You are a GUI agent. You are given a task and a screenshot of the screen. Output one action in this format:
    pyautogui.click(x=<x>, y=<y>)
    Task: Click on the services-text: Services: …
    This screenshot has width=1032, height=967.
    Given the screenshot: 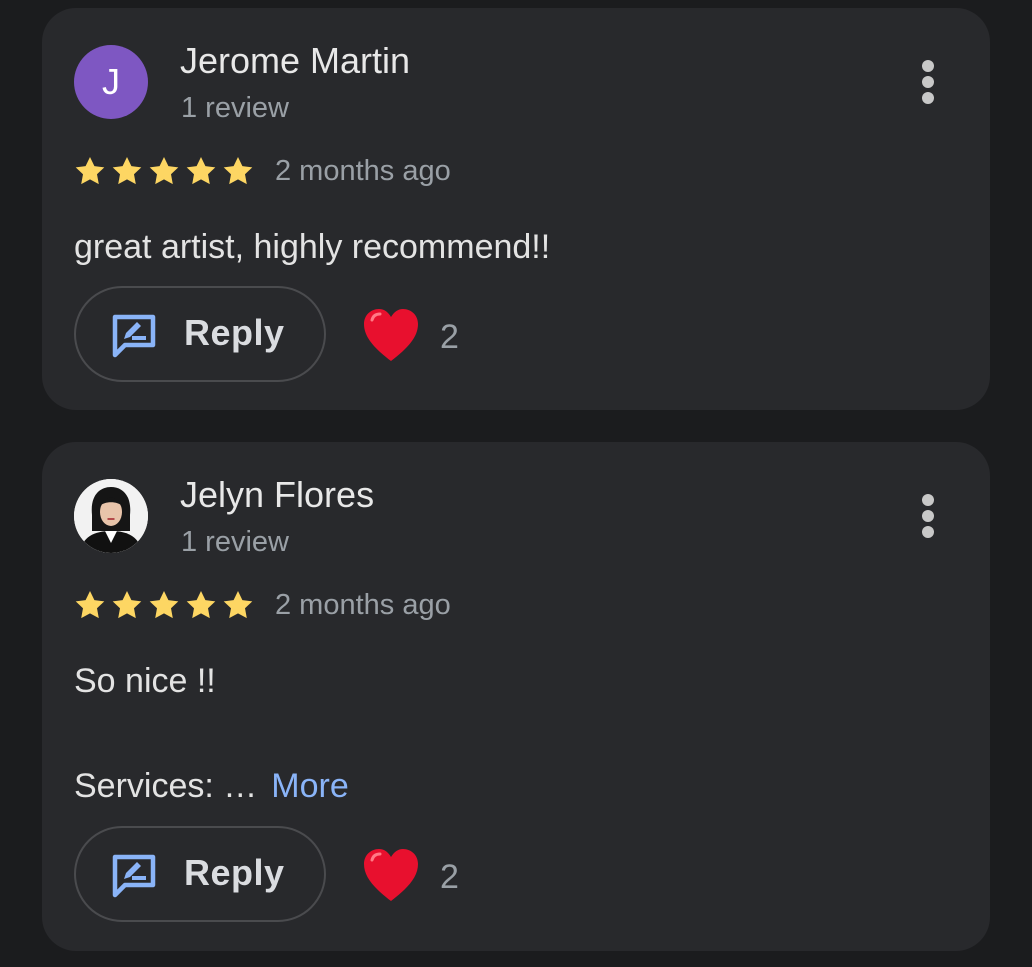 What is the action you would take?
    pyautogui.click(x=166, y=786)
    